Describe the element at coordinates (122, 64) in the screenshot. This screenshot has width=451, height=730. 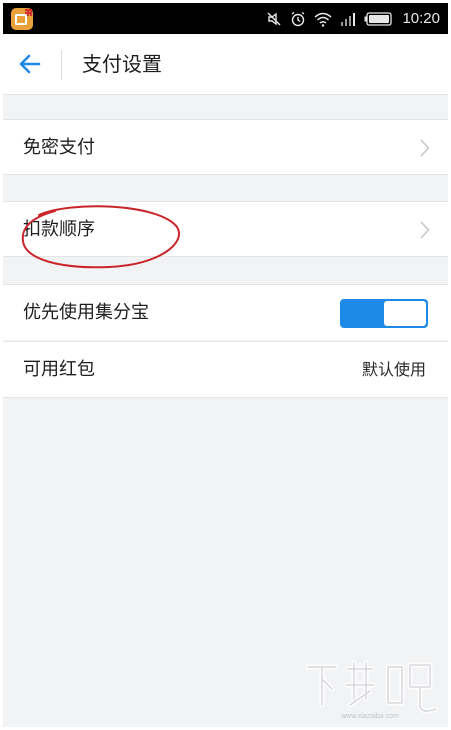
I see `page-title: 支付设置` at that location.